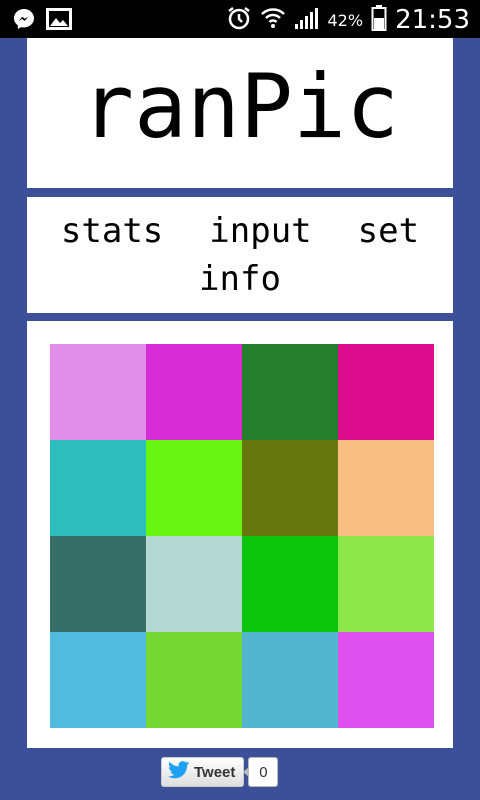  I want to click on status-bar: 42% 21:53, so click(240, 19).